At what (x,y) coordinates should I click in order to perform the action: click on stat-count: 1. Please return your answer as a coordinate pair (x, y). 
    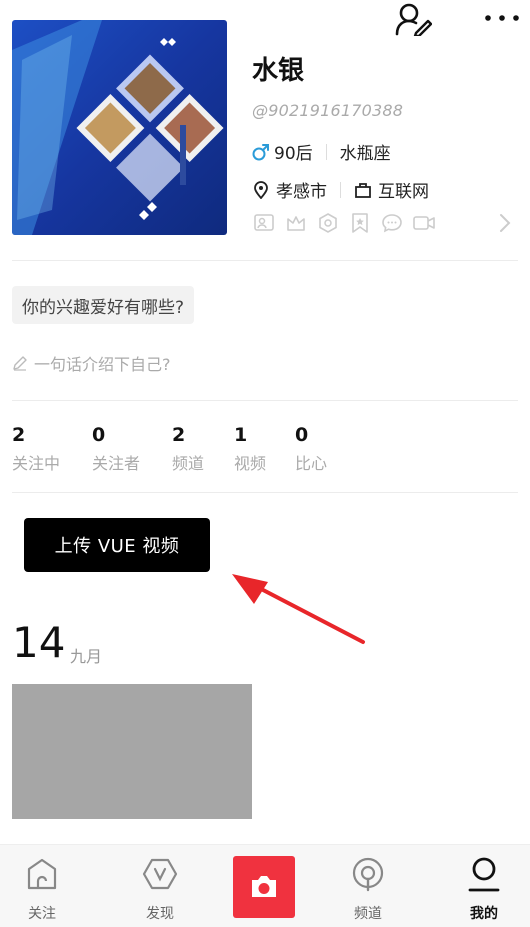
    Looking at the image, I should click on (241, 435).